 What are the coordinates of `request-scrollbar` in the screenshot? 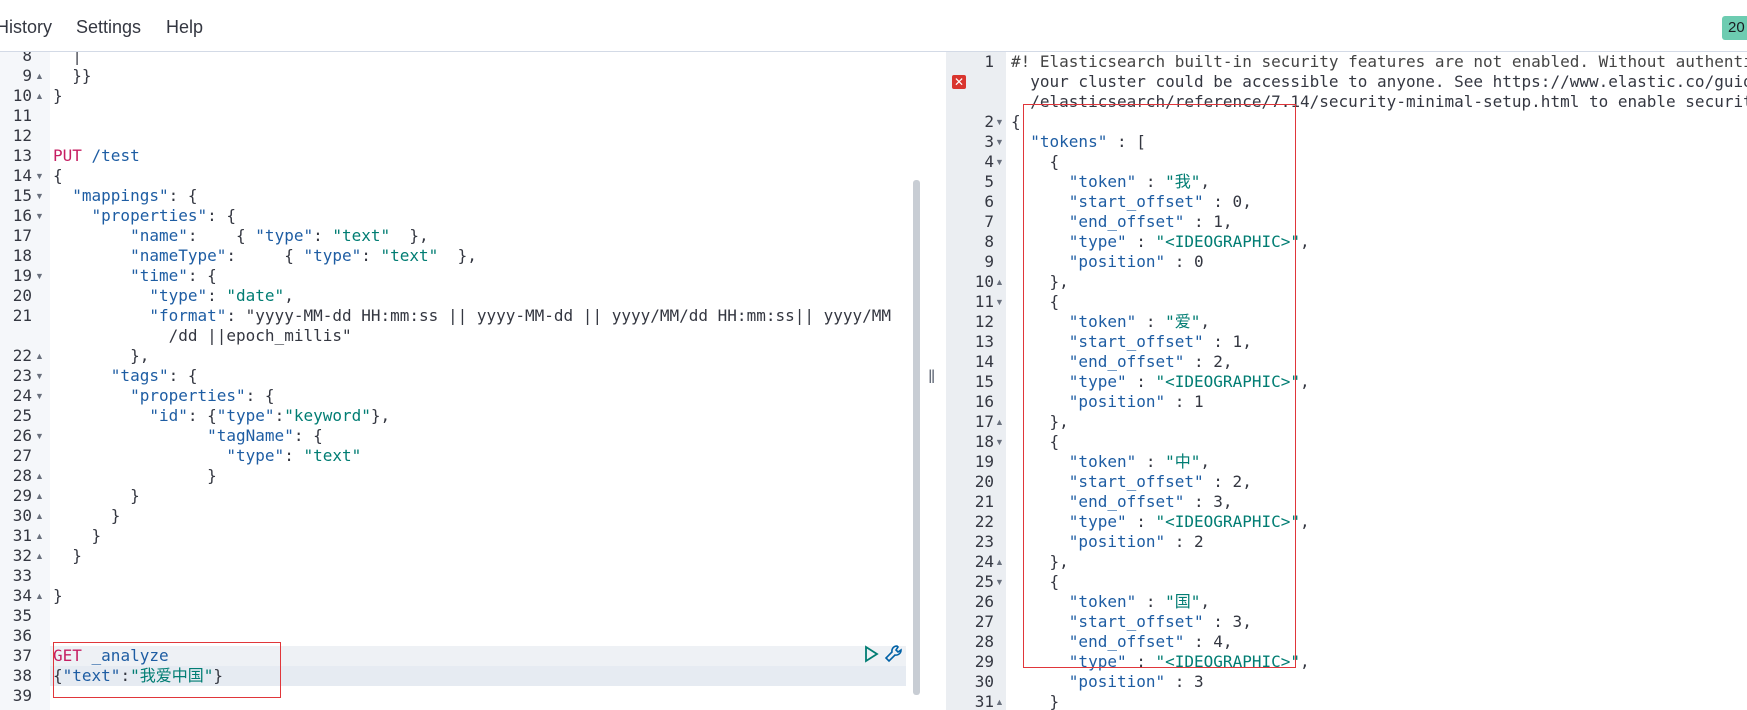 It's located at (916, 437).